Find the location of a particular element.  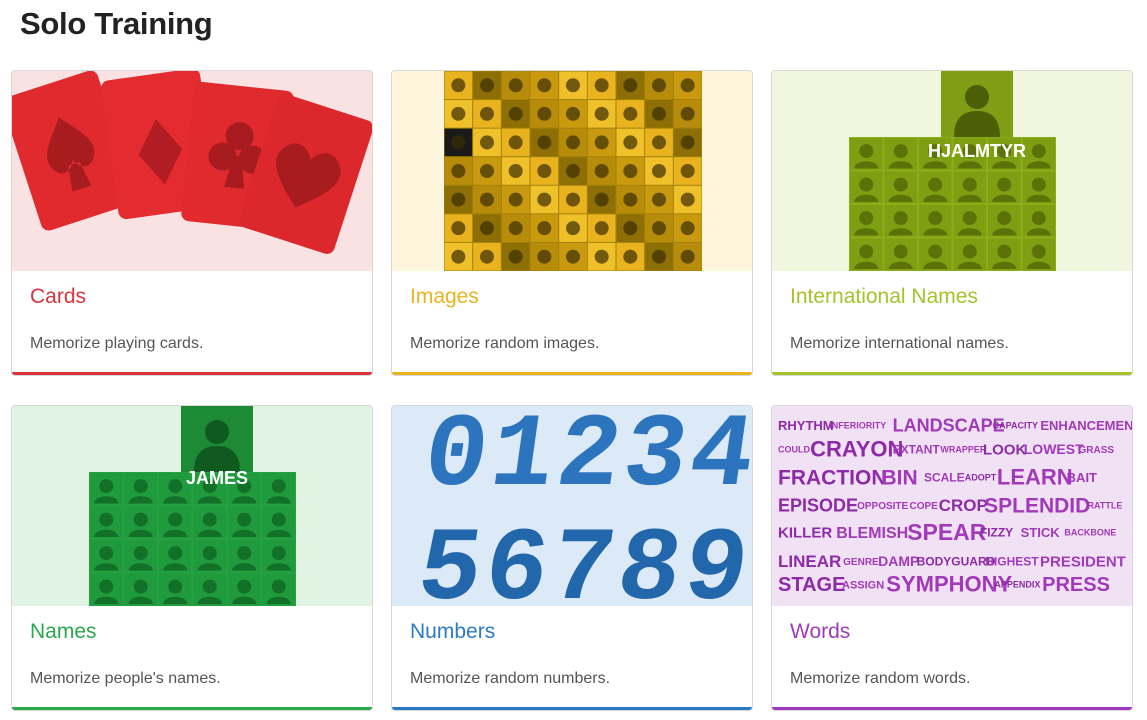

word-cloud-word: BAIT is located at coordinates (1082, 477).